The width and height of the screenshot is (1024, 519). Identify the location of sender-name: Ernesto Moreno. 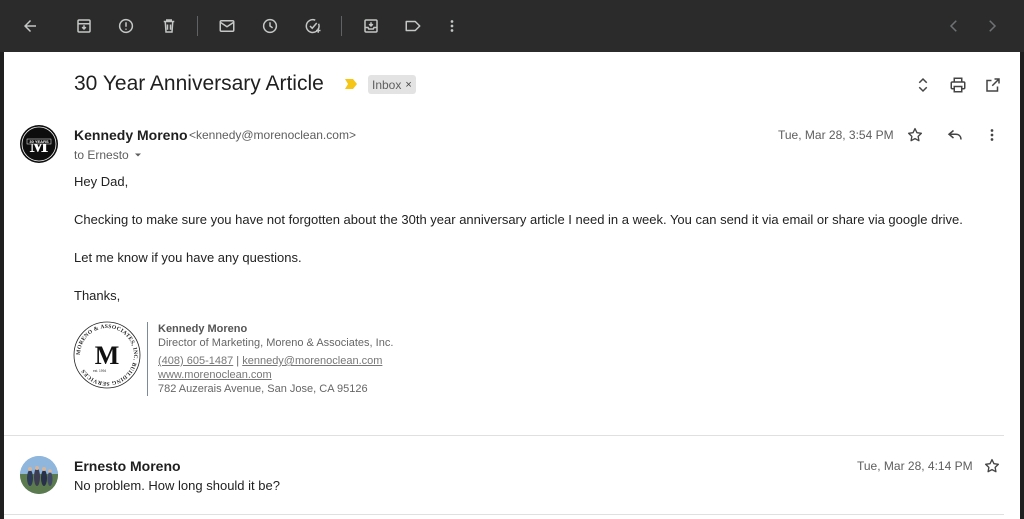
(127, 466).